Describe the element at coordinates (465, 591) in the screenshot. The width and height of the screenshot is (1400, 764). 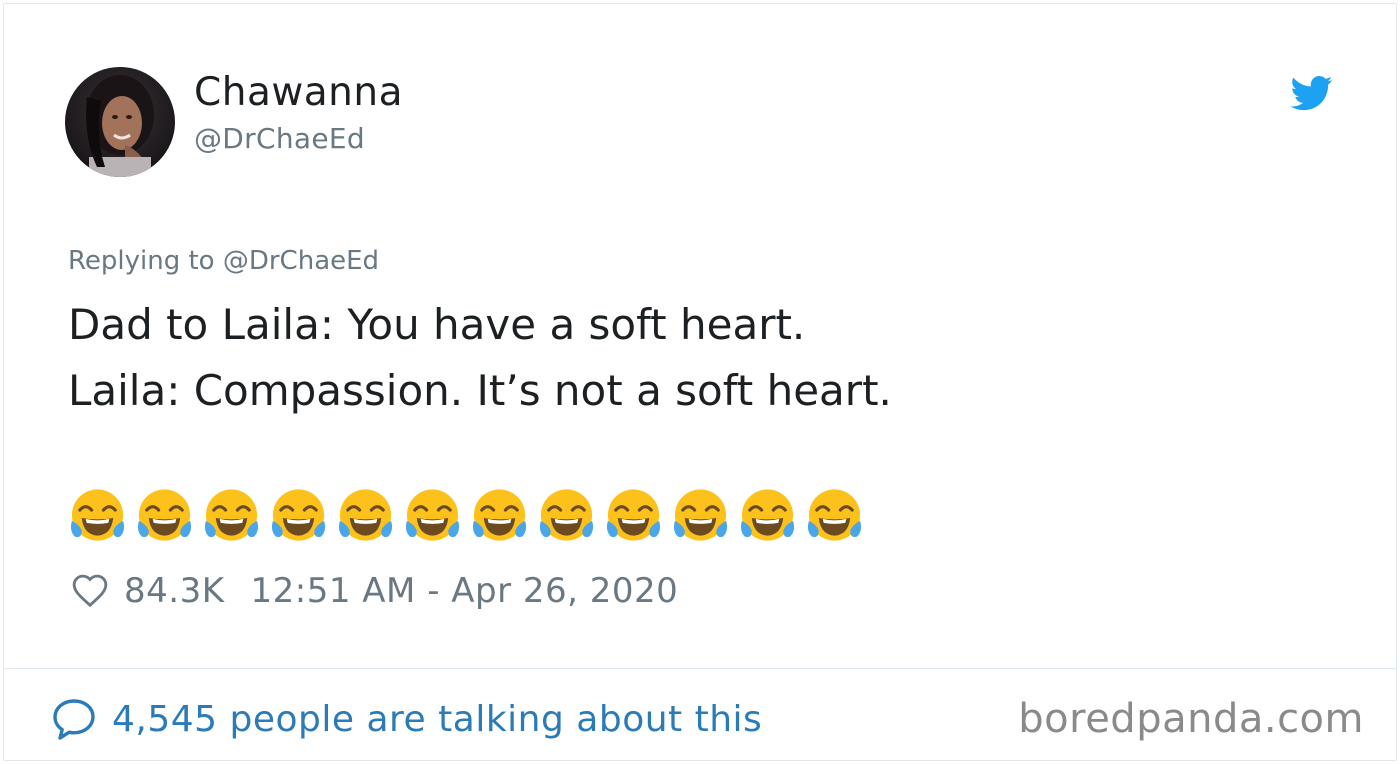
I see `tweet-timestamp: 12:51 AM - Apr 26, 2020` at that location.